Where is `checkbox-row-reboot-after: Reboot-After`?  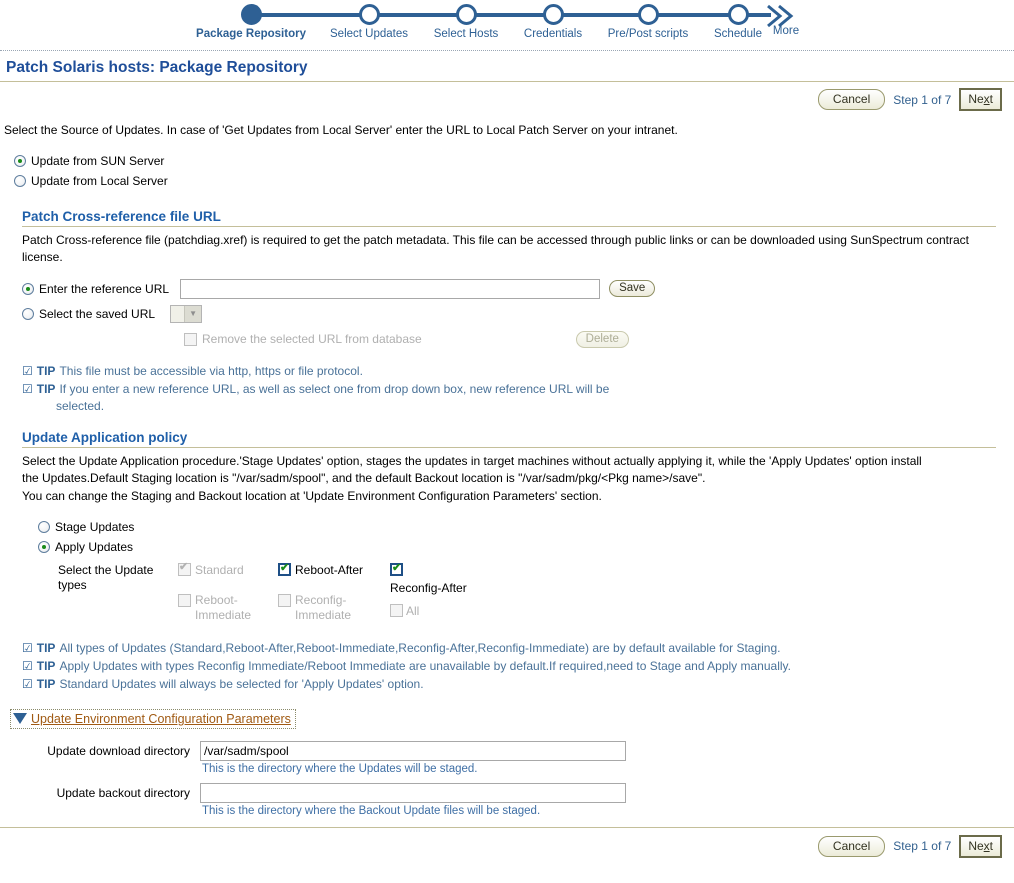
checkbox-row-reboot-after: Reboot-After is located at coordinates (334, 569).